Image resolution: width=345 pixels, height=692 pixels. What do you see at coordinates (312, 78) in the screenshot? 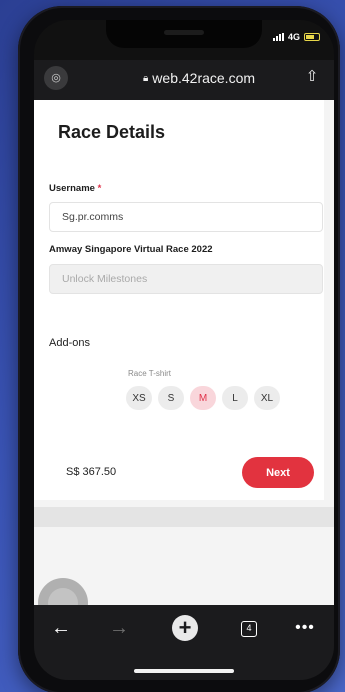
I see `share-icon: ⇧` at bounding box center [312, 78].